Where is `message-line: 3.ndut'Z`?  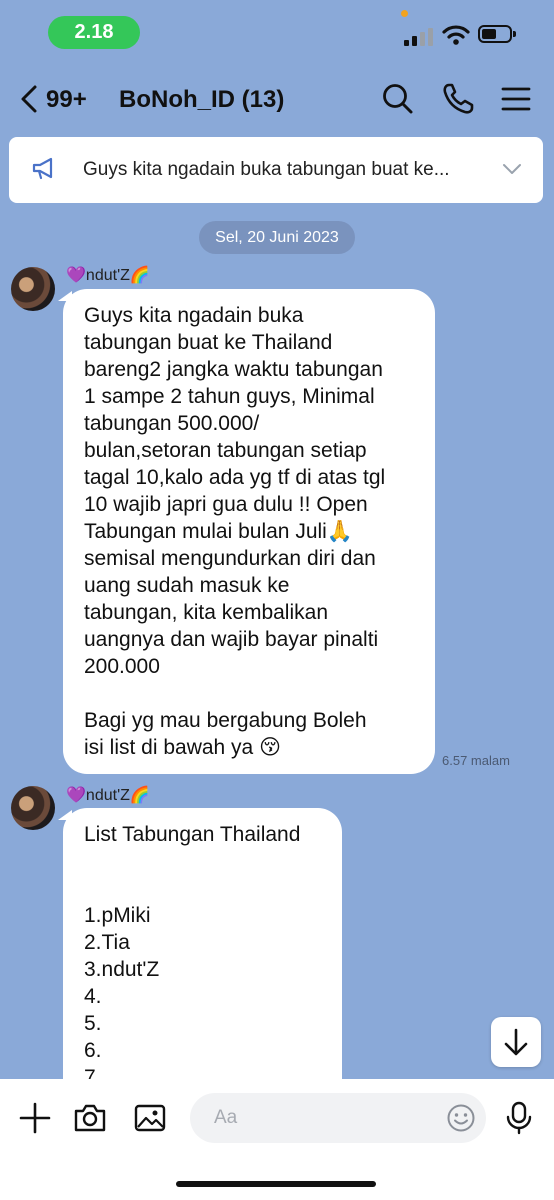 message-line: 3.ndut'Z is located at coordinates (122, 969).